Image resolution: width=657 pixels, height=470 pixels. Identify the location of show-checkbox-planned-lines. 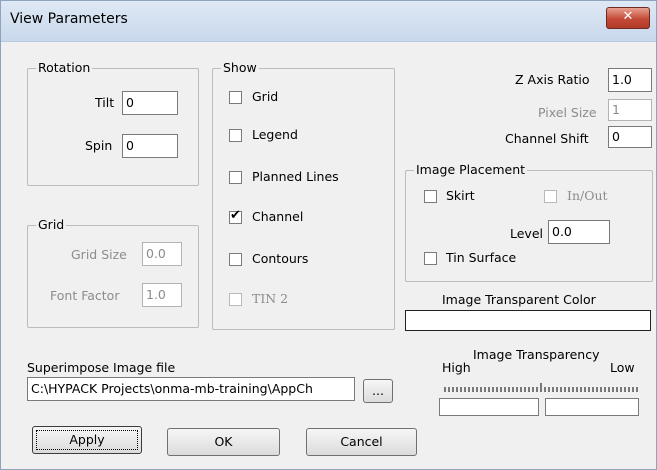
(235, 177).